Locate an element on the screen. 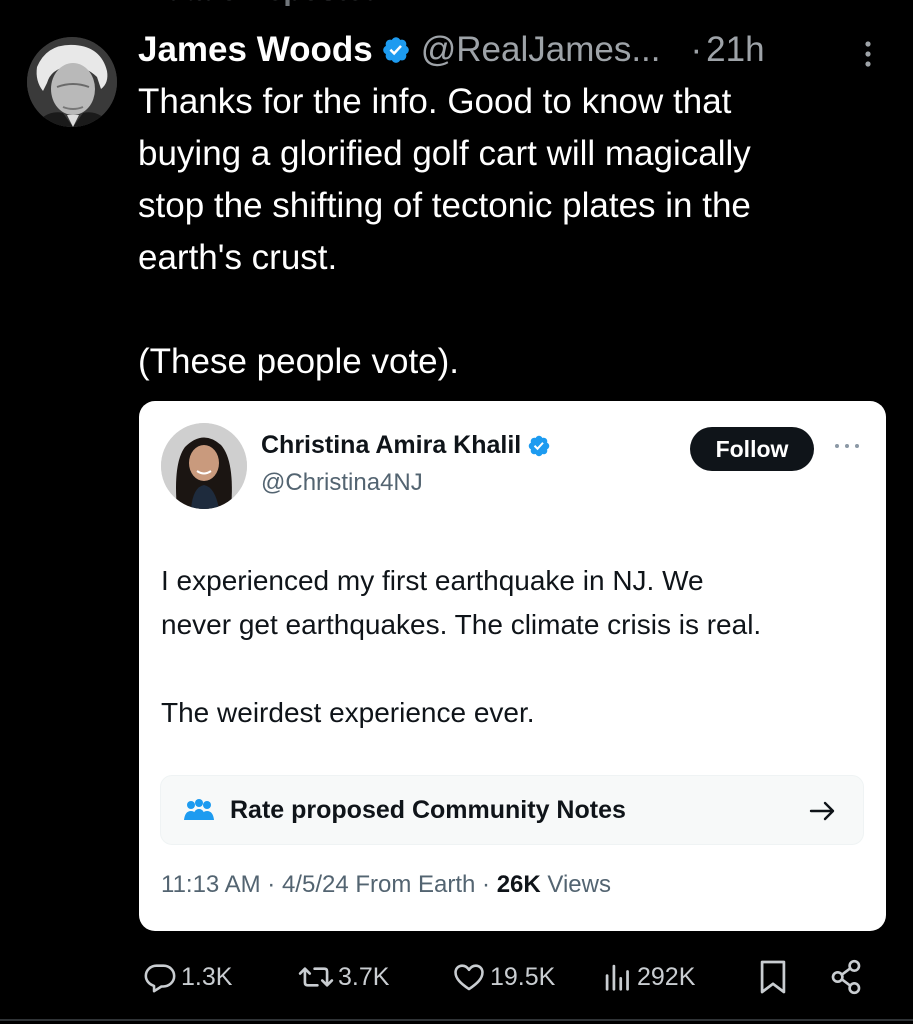 The image size is (913, 1024). like-button: 19.5K is located at coordinates (503, 977).